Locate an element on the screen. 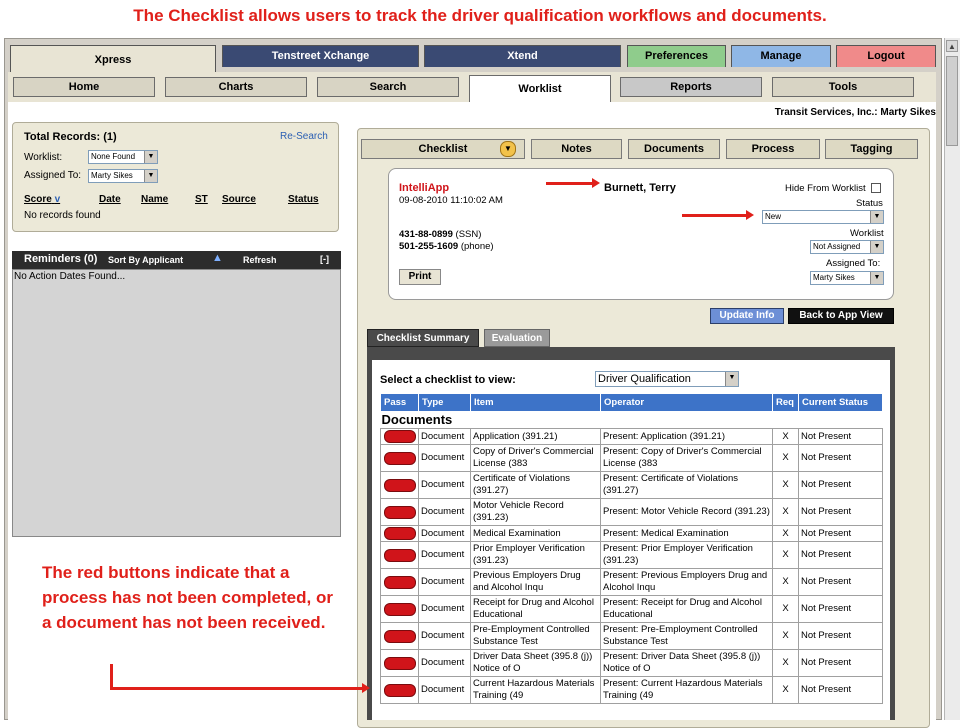  tab-tagging: Tagging is located at coordinates (871, 149).